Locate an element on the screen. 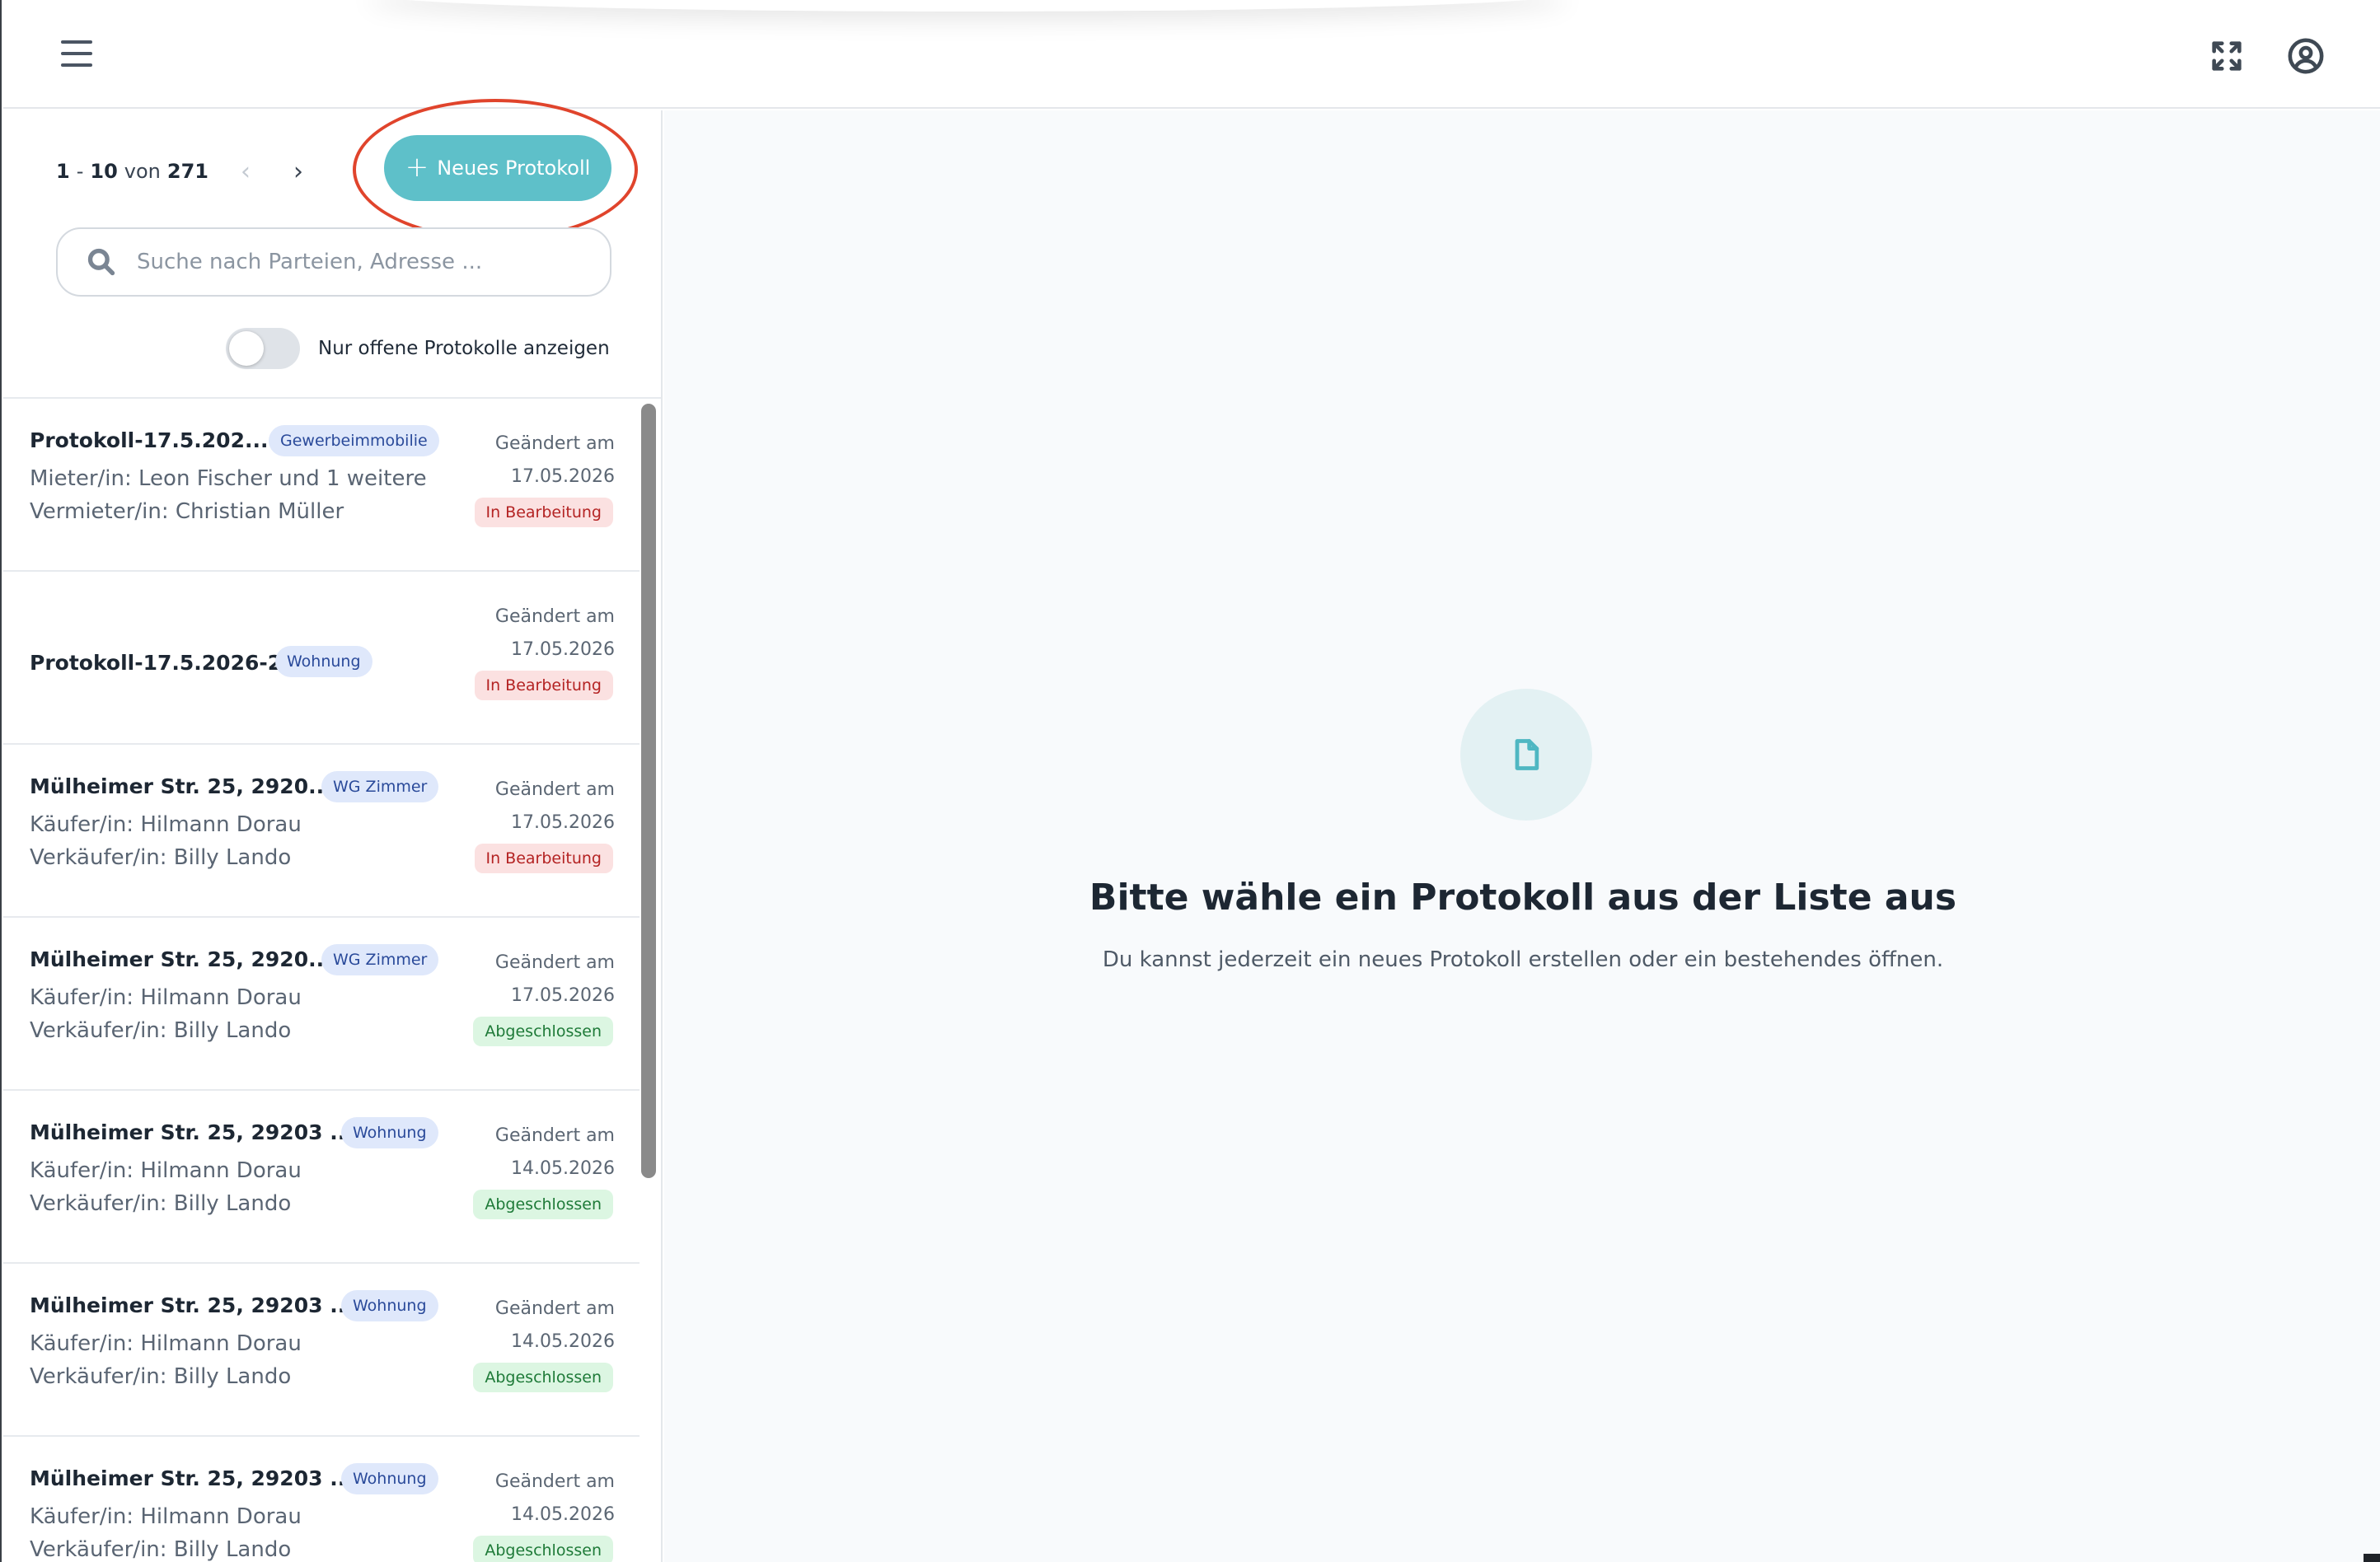 Image resolution: width=2380 pixels, height=1562 pixels. fullscreen-icon is located at coordinates (2227, 56).